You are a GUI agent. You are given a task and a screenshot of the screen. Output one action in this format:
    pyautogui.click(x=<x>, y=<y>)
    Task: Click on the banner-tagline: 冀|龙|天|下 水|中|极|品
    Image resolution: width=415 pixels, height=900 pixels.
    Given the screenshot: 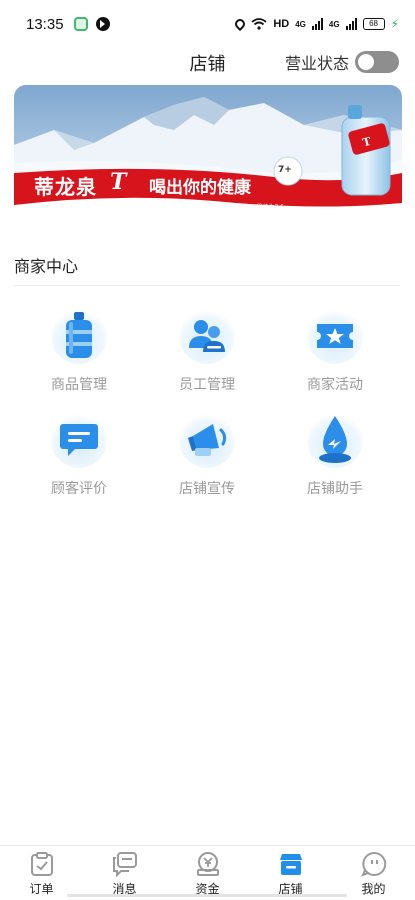 What is the action you would take?
    pyautogui.click(x=80, y=207)
    